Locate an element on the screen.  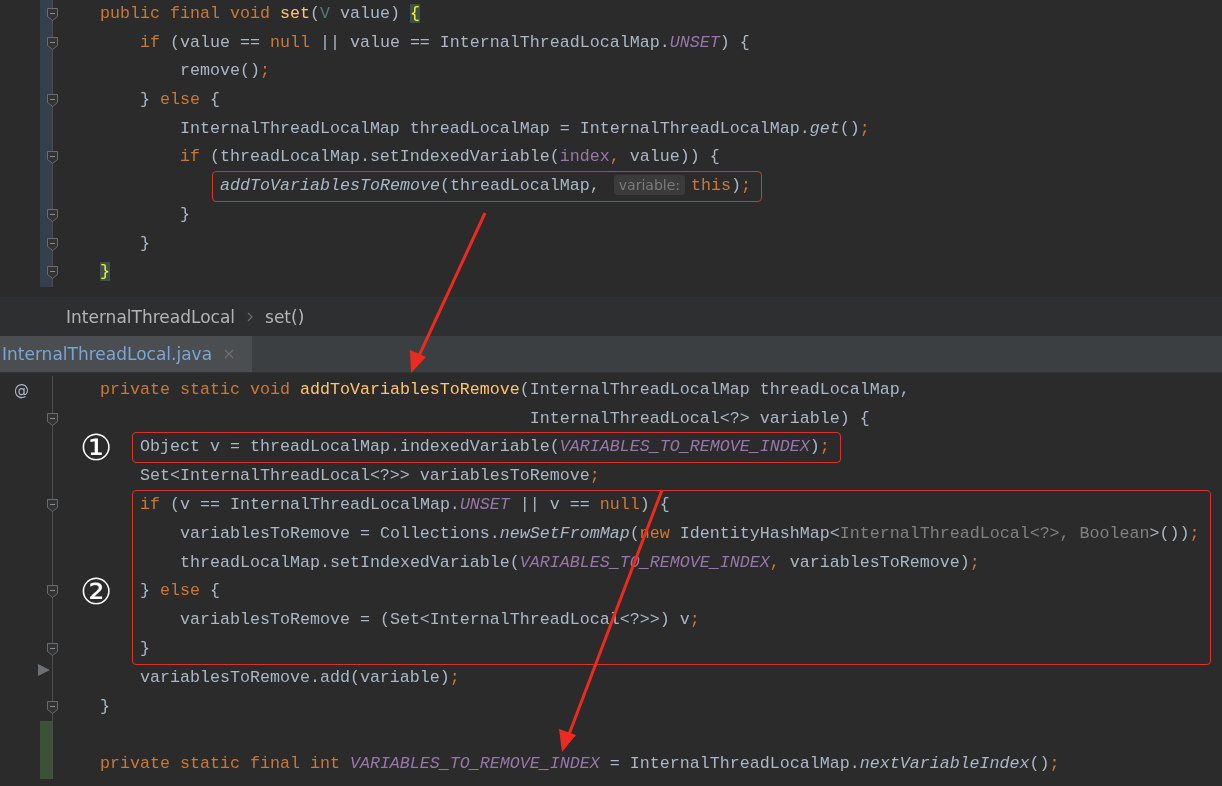
code-line: remove(); is located at coordinates (224, 71).